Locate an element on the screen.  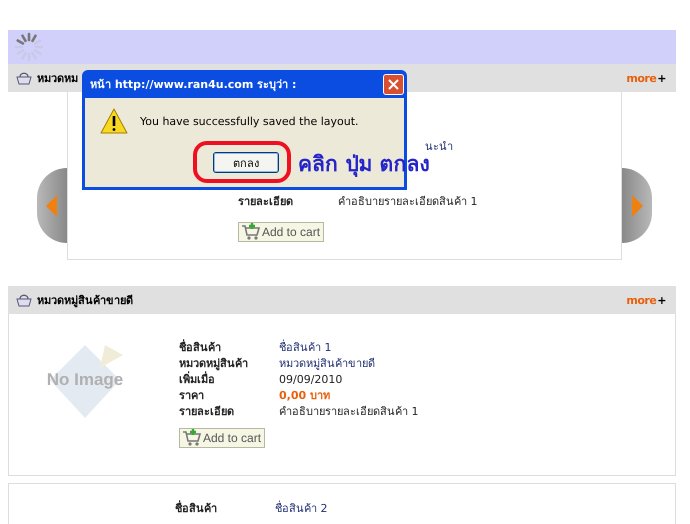
close-button is located at coordinates (393, 84).